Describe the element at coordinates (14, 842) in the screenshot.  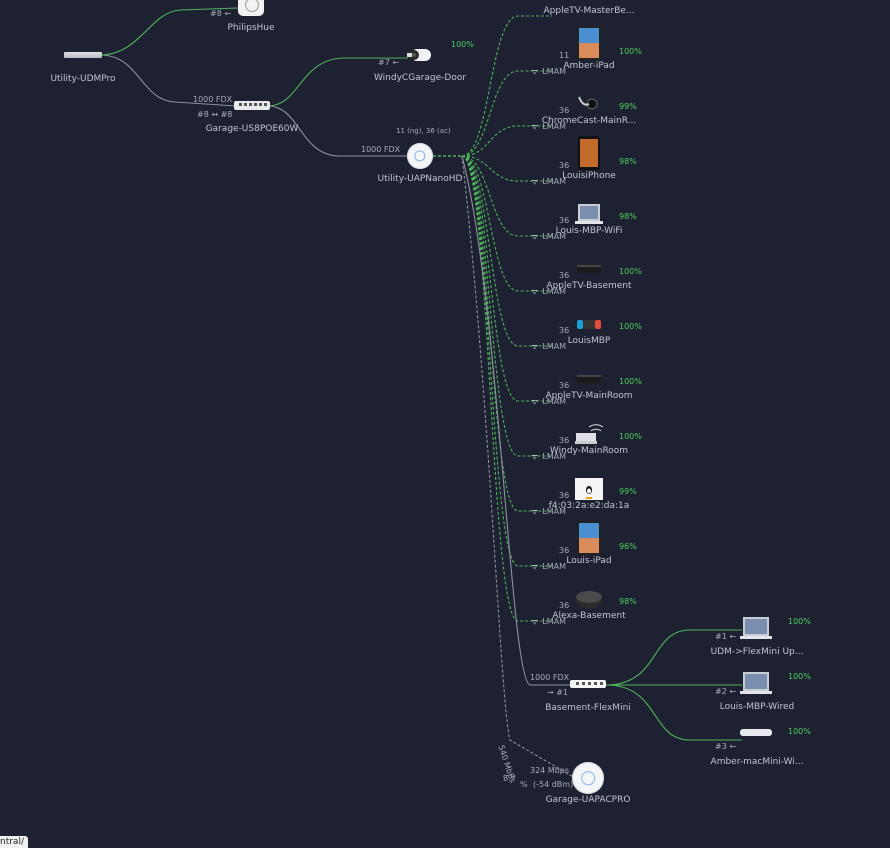
I see `status-url-fragment: ntral/` at that location.